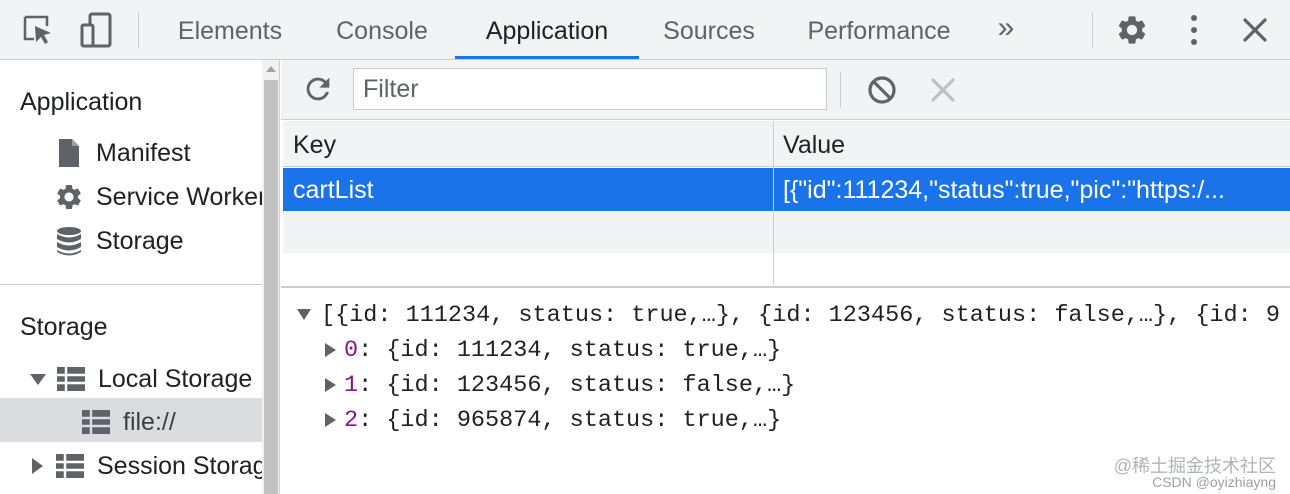 Image resolution: width=1290 pixels, height=494 pixels. What do you see at coordinates (131, 284) in the screenshot?
I see `sidebar-divider` at bounding box center [131, 284].